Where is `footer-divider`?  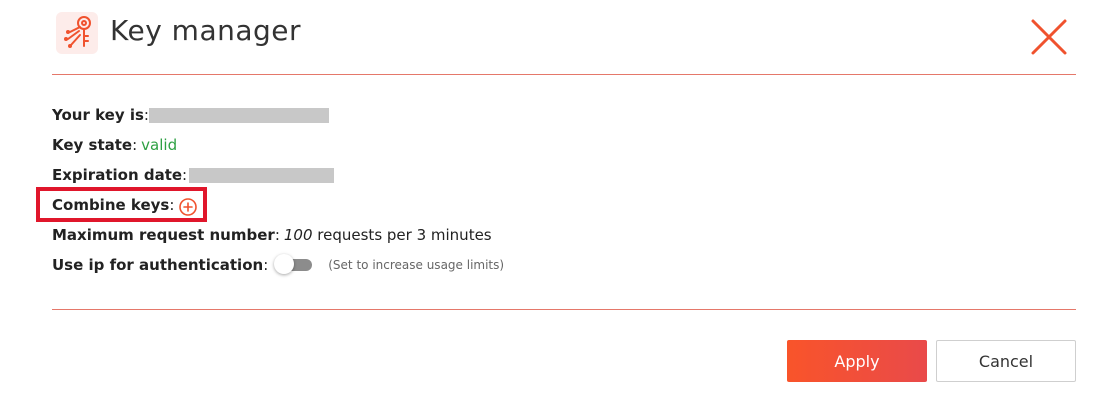 footer-divider is located at coordinates (564, 309).